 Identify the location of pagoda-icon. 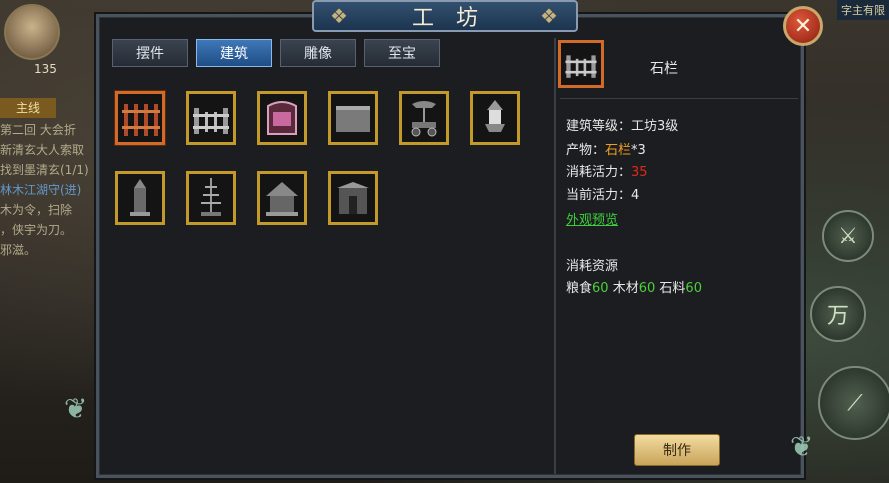
(211, 197).